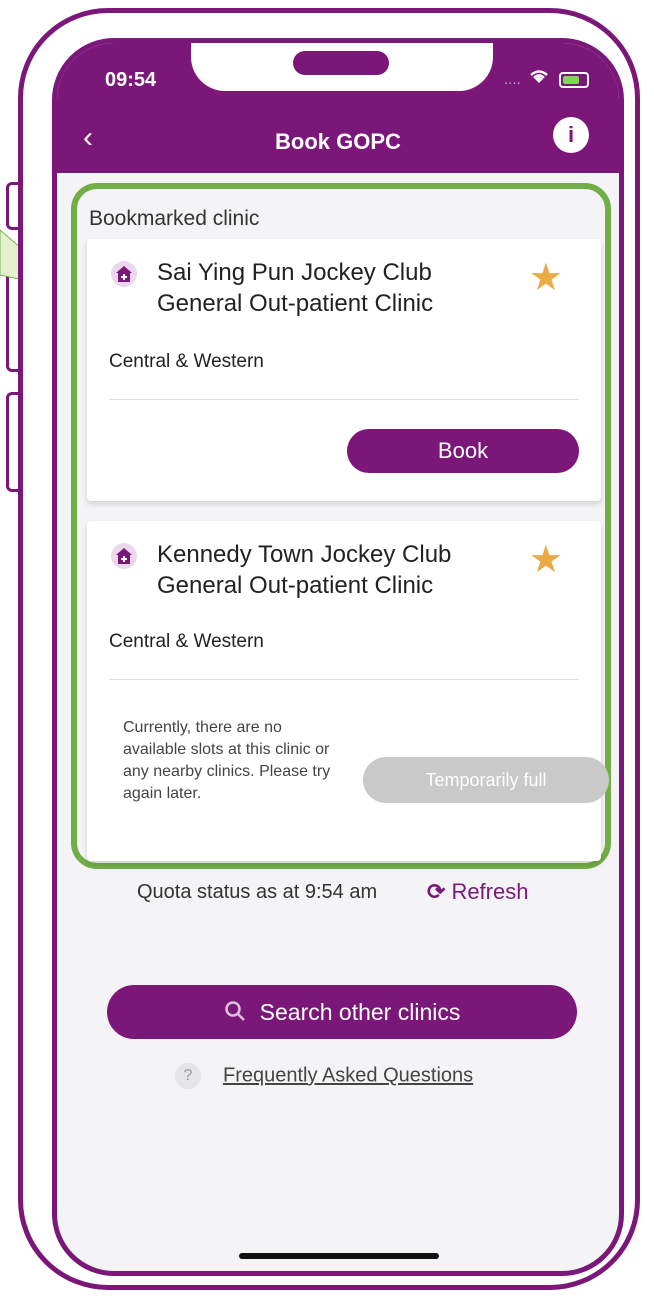 The width and height of the screenshot is (654, 1298). What do you see at coordinates (486, 780) in the screenshot?
I see `temporarily-full-button: Temporarily full` at bounding box center [486, 780].